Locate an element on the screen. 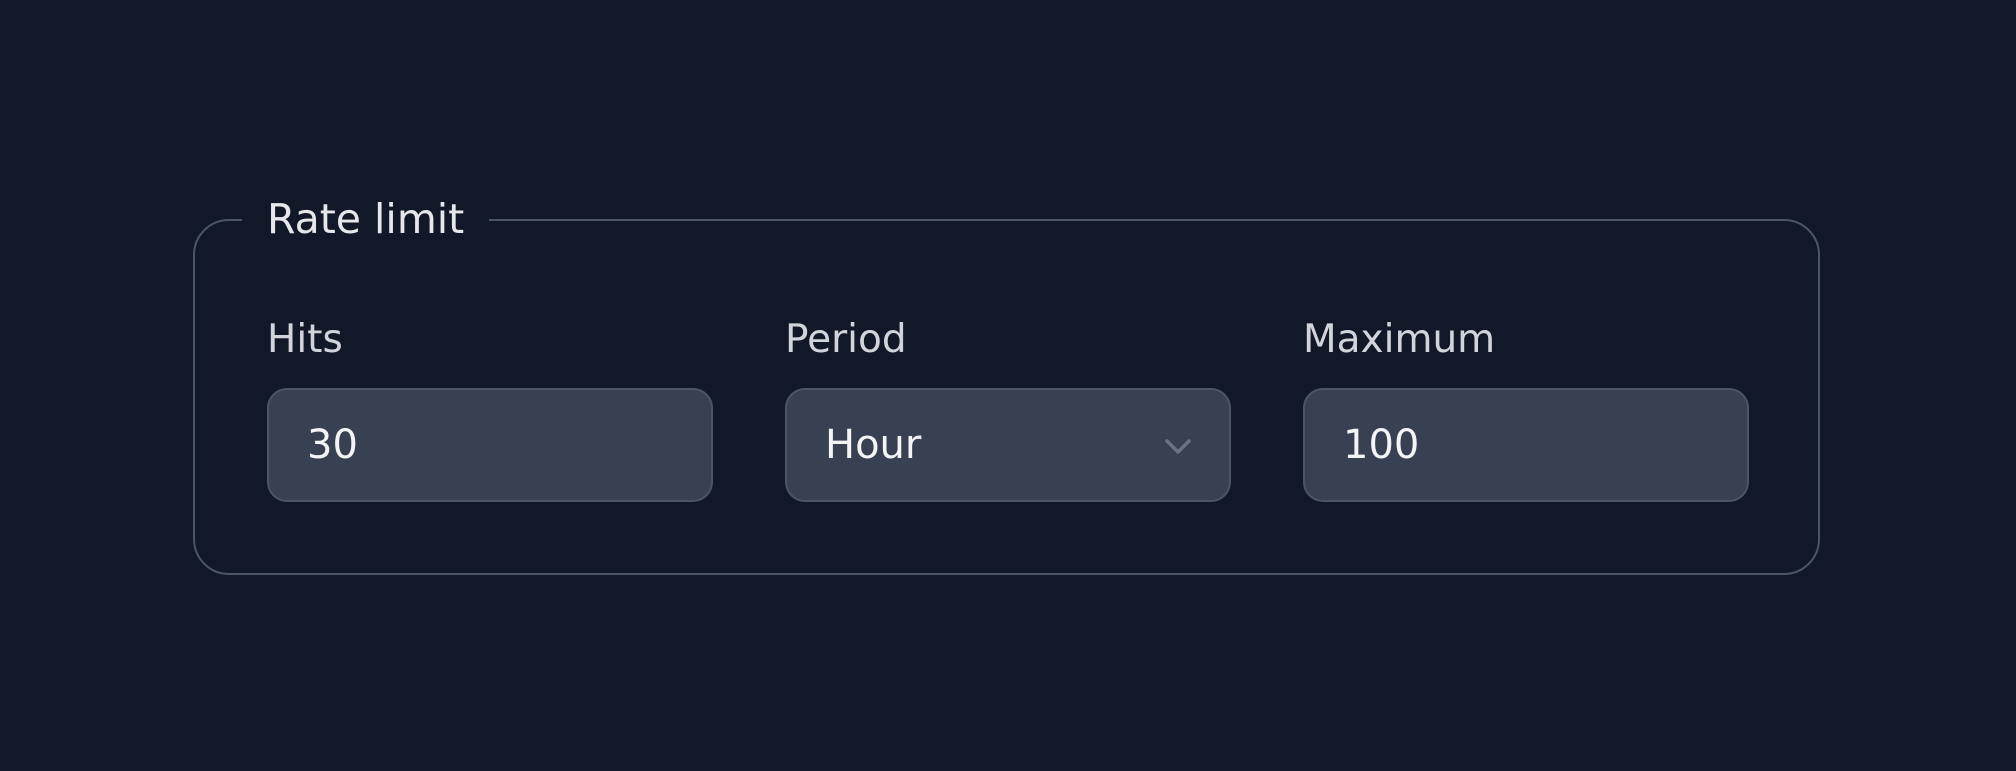  period-field: Period Hour is located at coordinates (1008, 407).